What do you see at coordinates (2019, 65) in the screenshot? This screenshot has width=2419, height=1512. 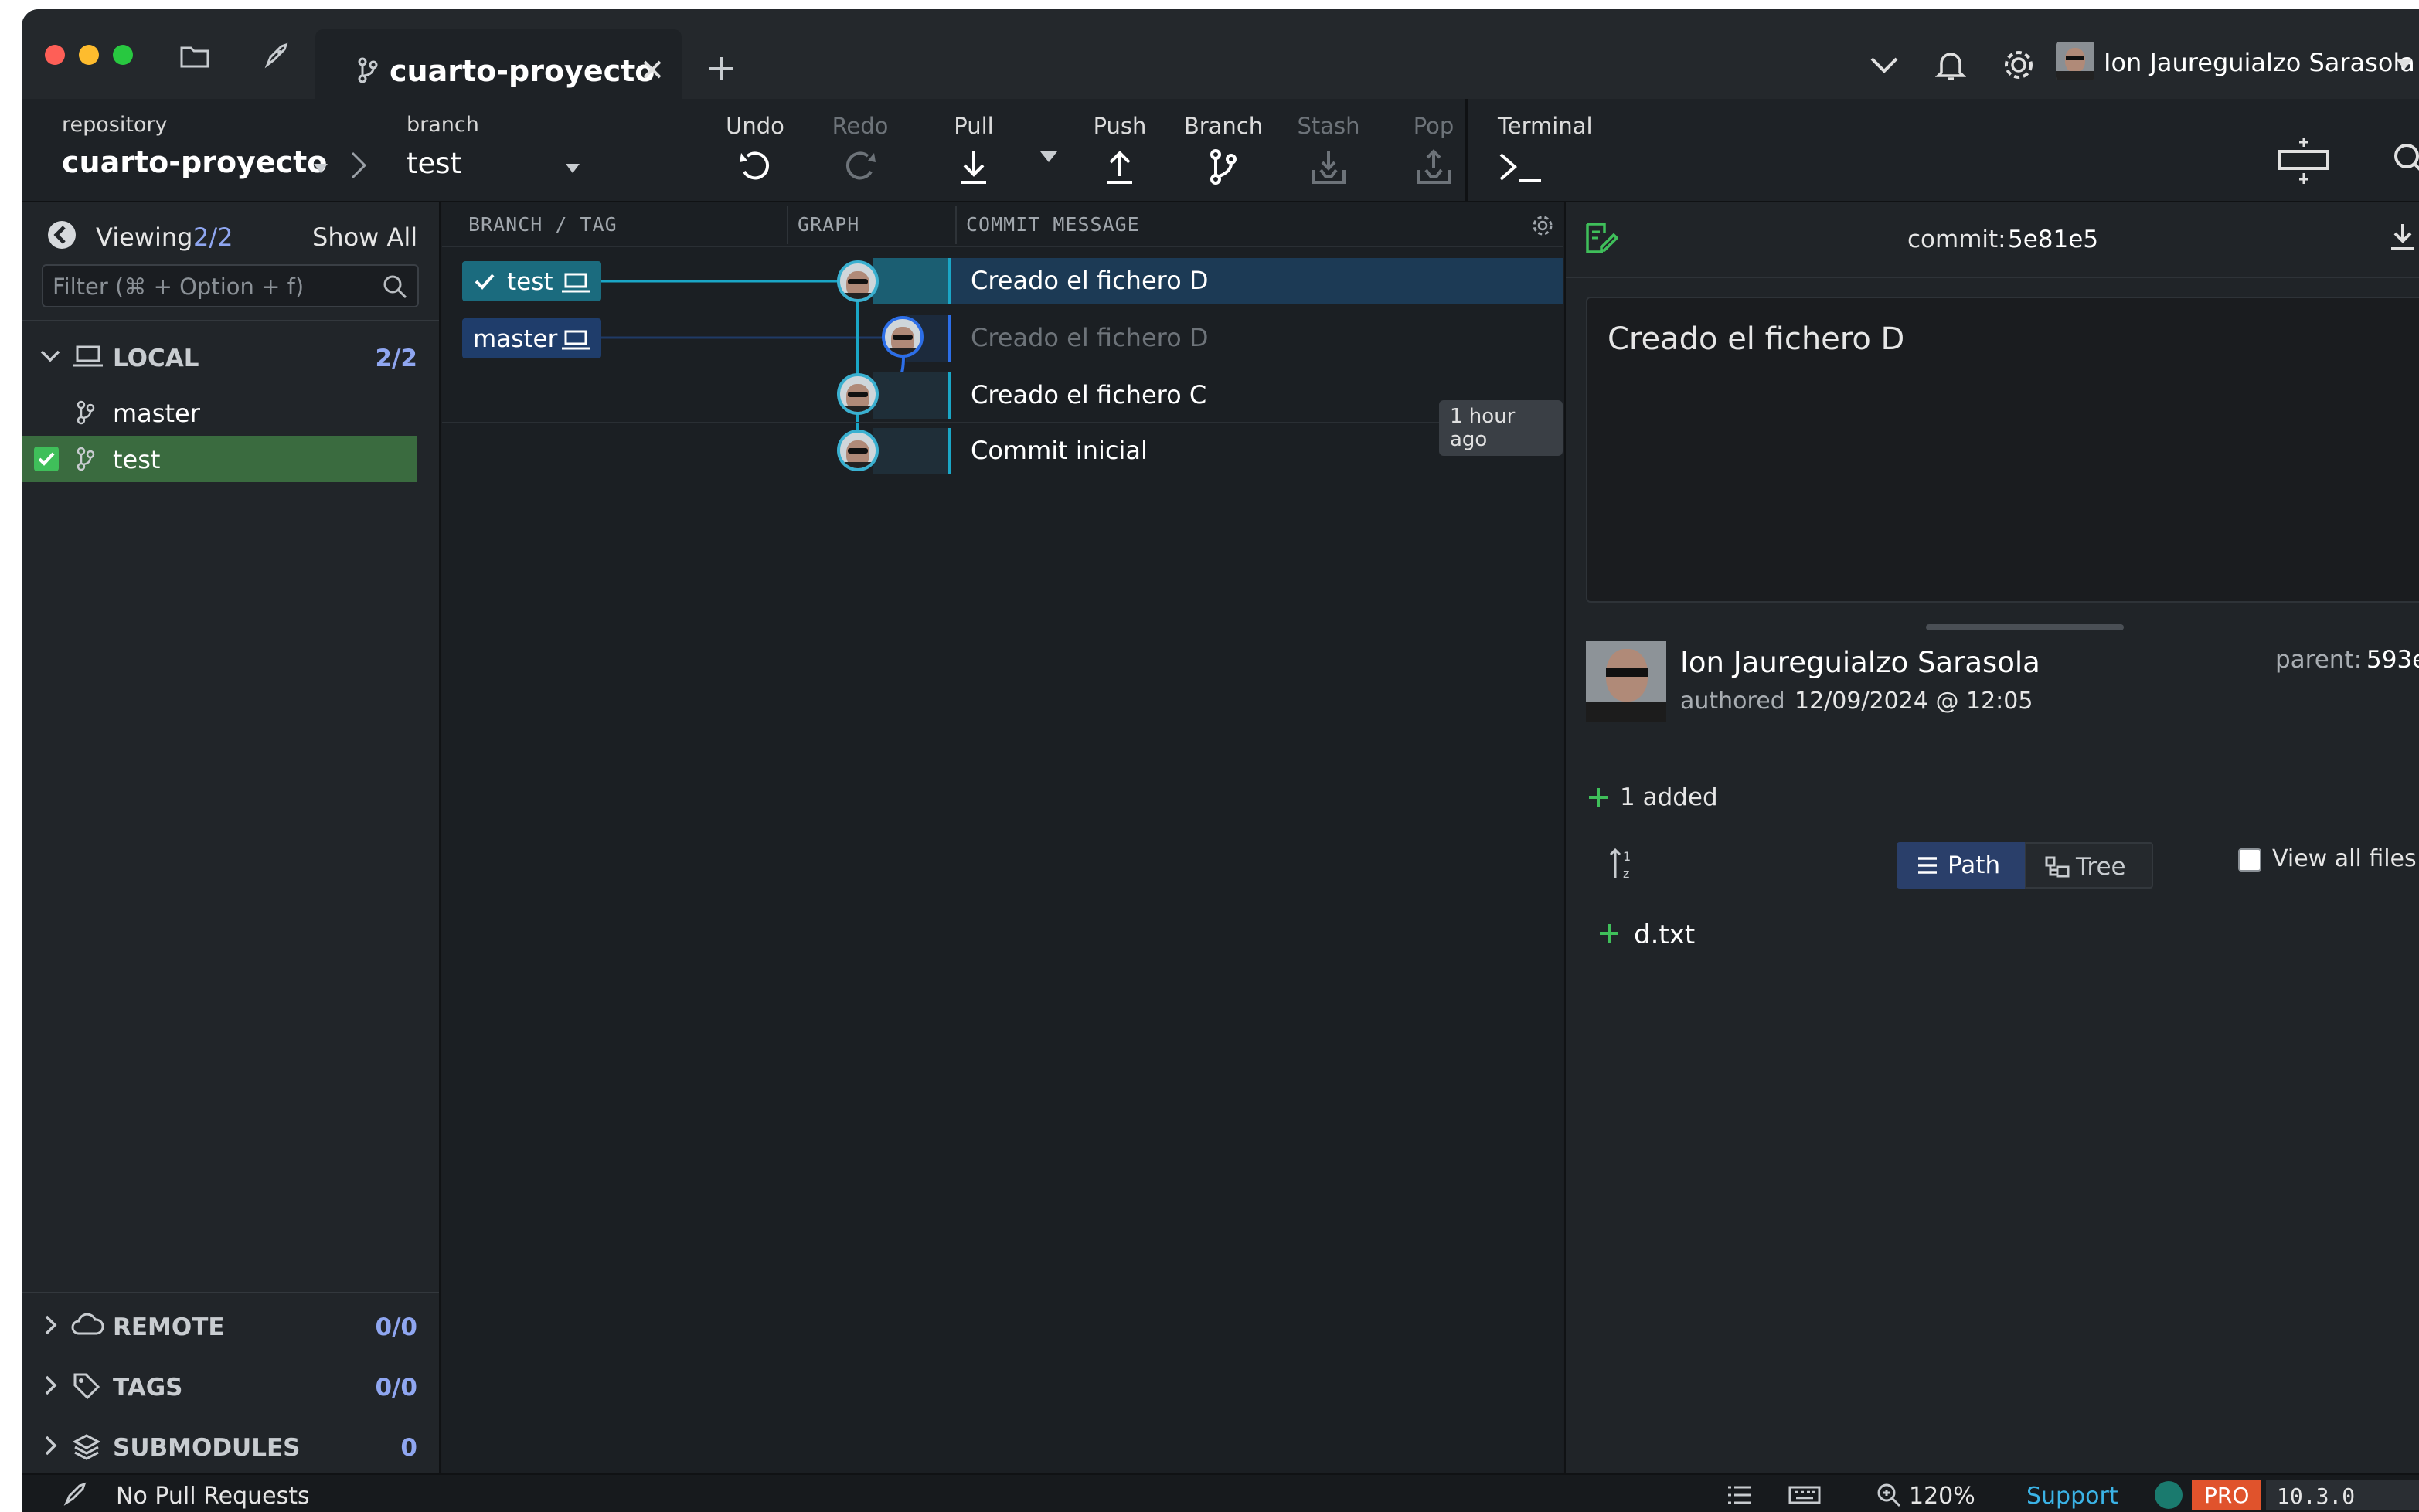 I see `gear-icon` at bounding box center [2019, 65].